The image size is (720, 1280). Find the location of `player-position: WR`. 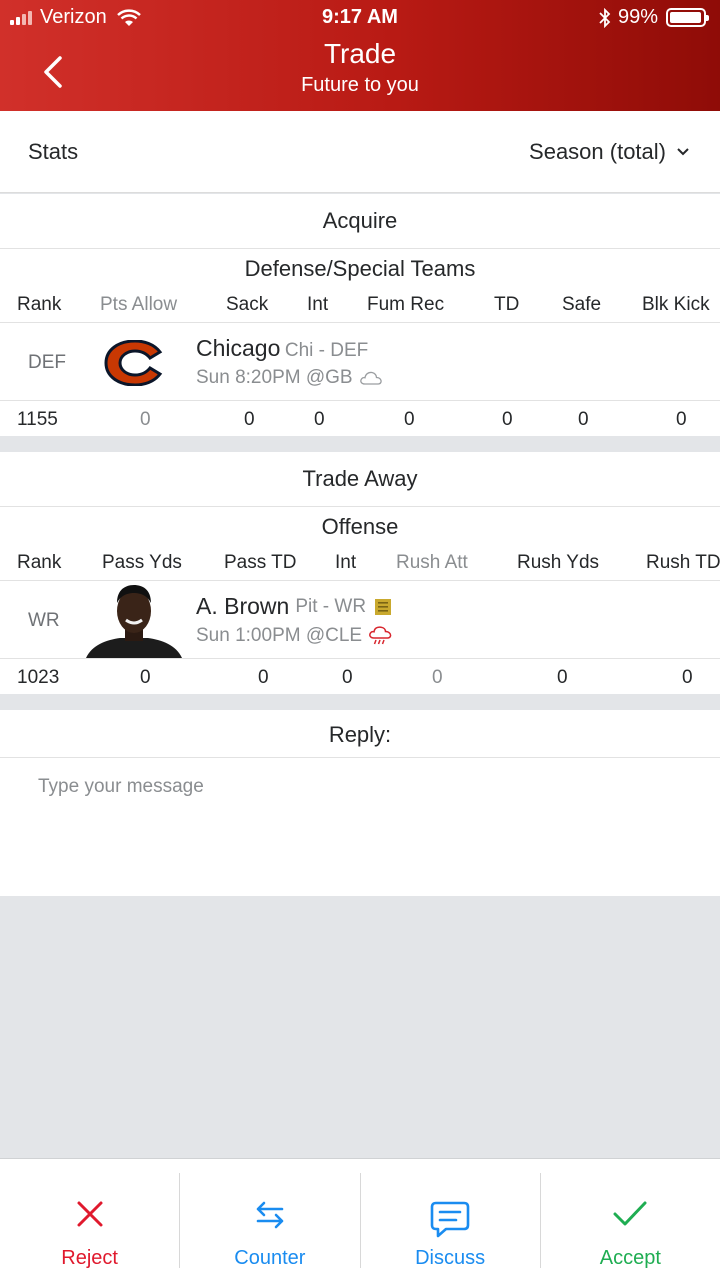

player-position: WR is located at coordinates (44, 620).